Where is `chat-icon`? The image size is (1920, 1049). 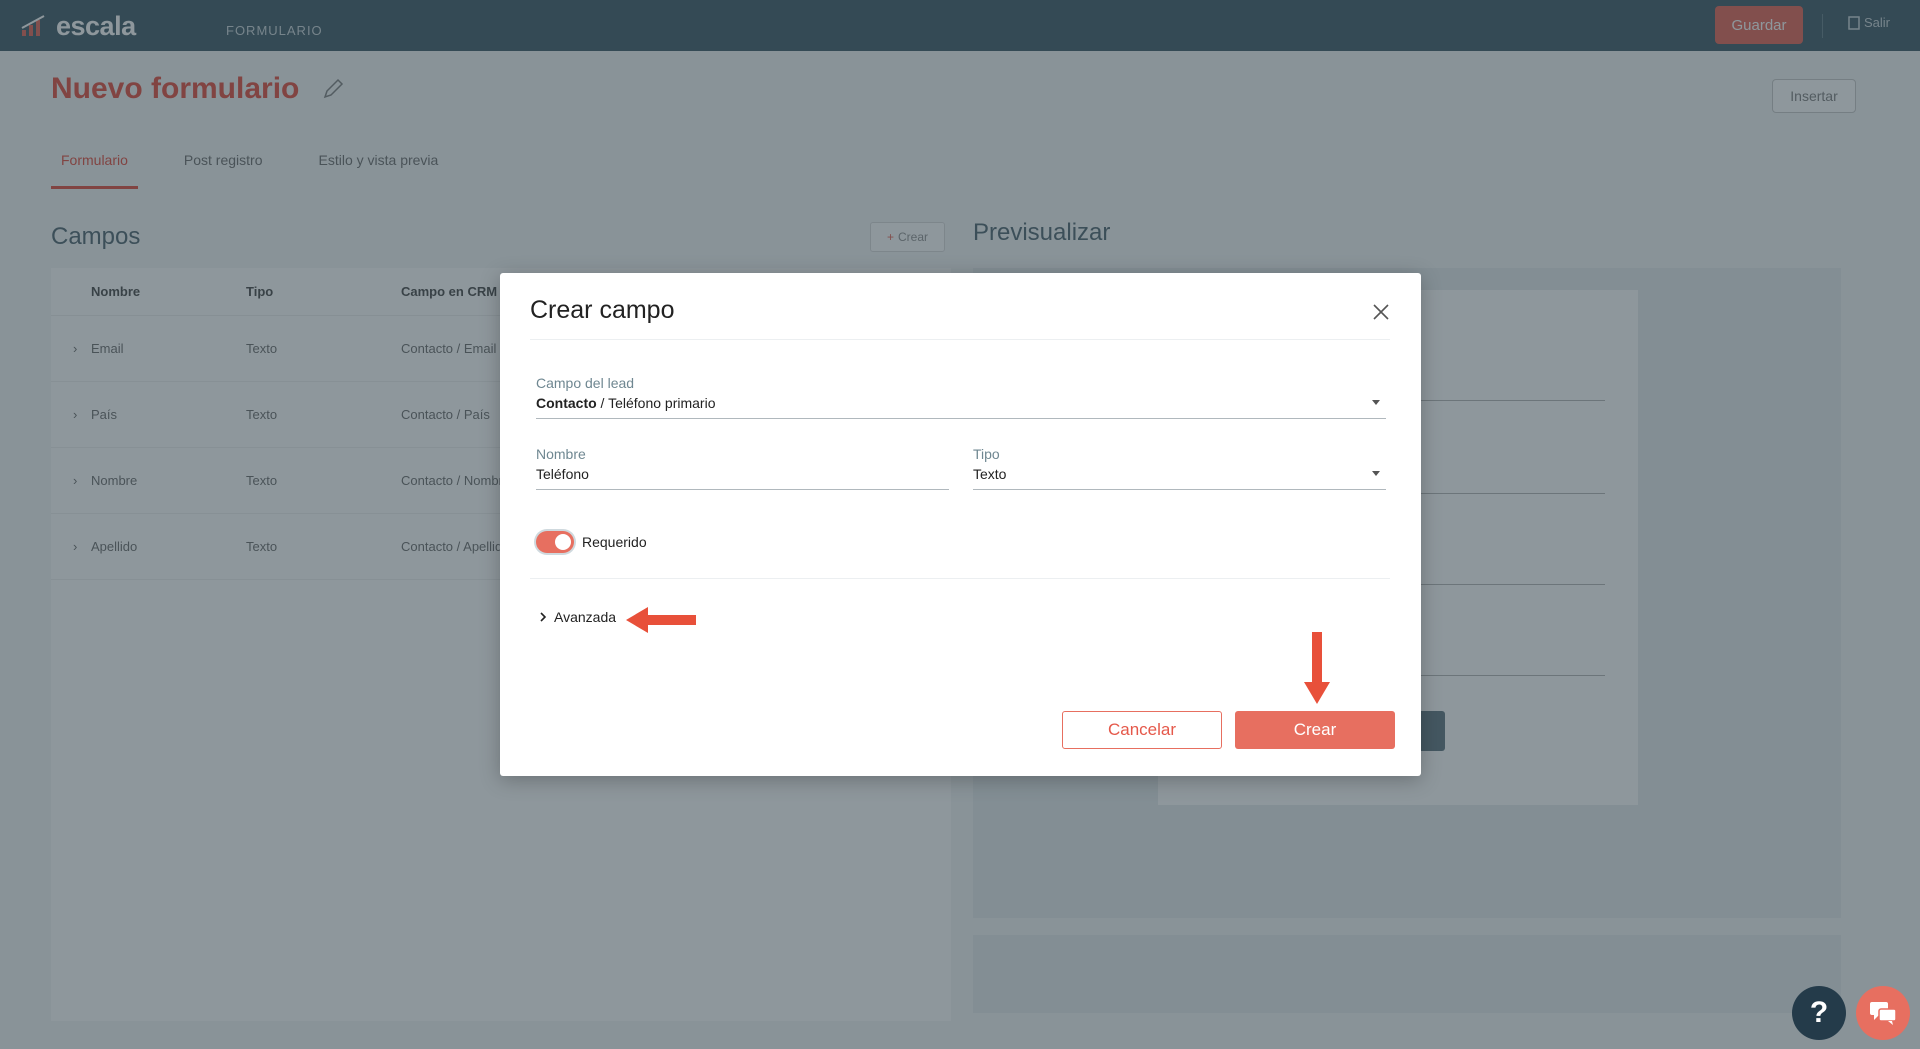 chat-icon is located at coordinates (1883, 1013).